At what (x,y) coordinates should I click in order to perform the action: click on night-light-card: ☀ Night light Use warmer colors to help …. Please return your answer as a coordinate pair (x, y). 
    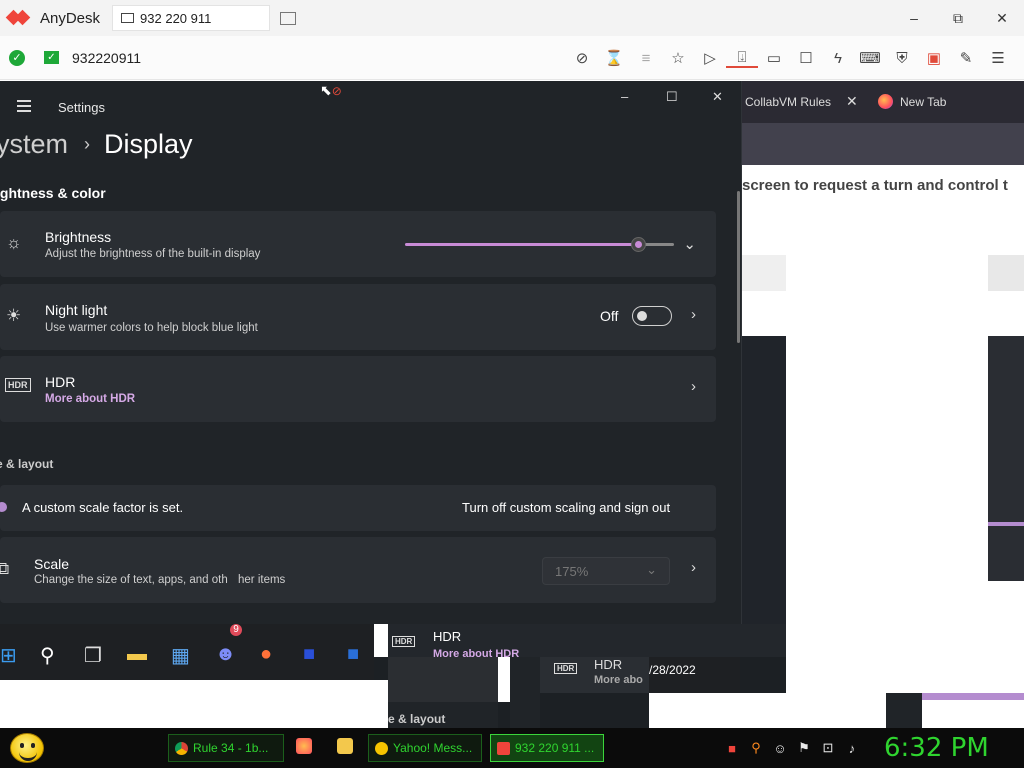
    Looking at the image, I should click on (358, 317).